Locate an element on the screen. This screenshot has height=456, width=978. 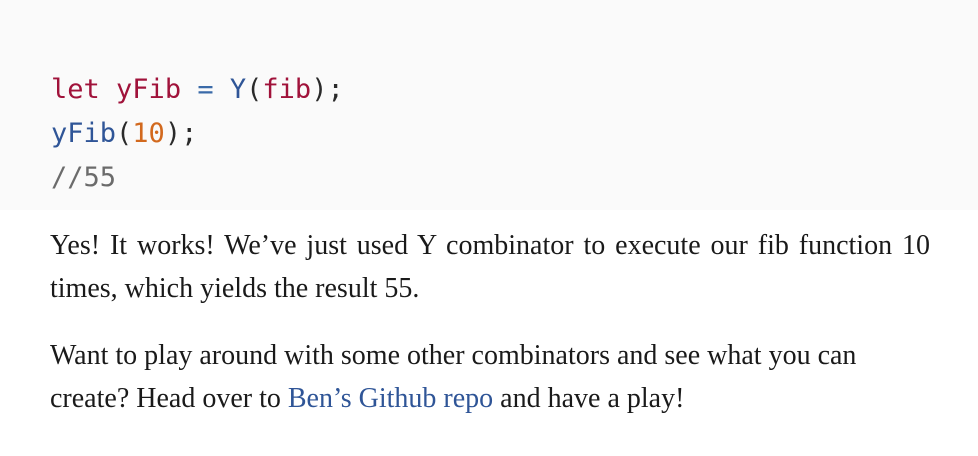
code-line-3-comment: //55 is located at coordinates (84, 177).